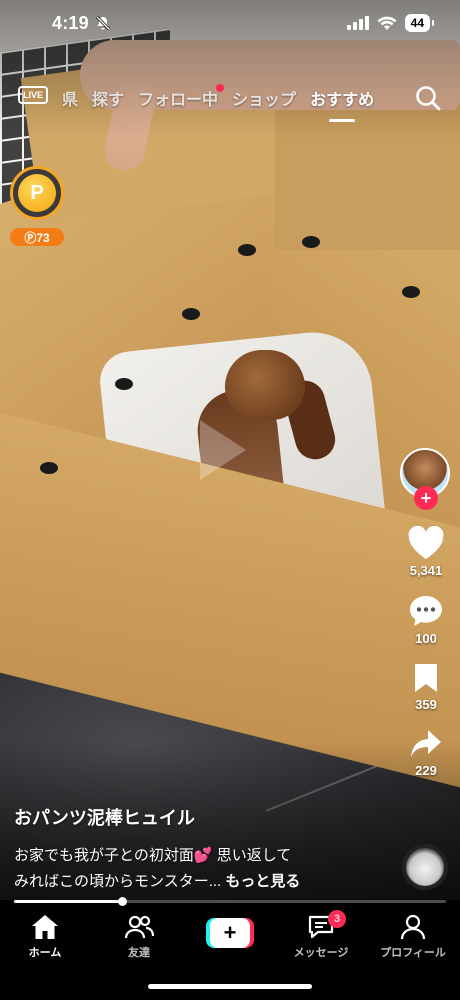 The width and height of the screenshot is (460, 1000). Describe the element at coordinates (426, 570) in the screenshot. I see `like-count: 5,341` at that location.